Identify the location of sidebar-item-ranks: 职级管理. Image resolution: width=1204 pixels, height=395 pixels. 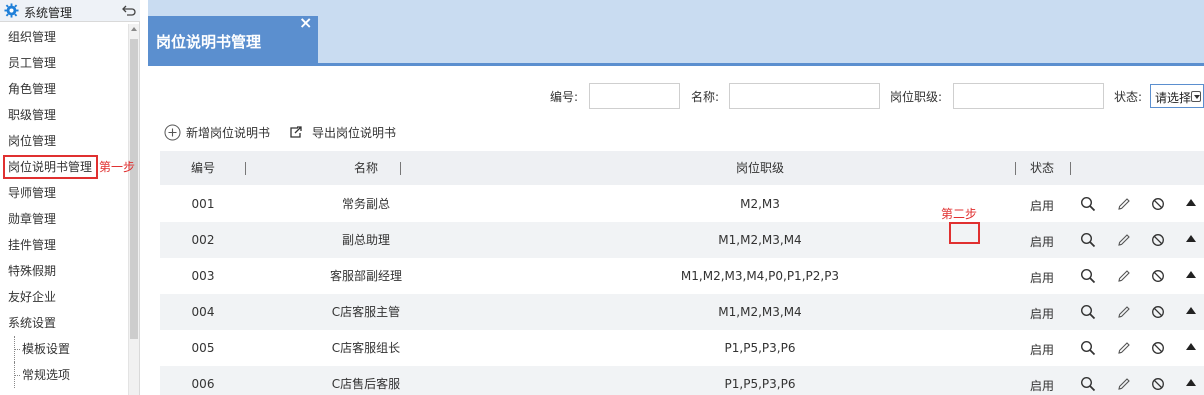
(64, 115).